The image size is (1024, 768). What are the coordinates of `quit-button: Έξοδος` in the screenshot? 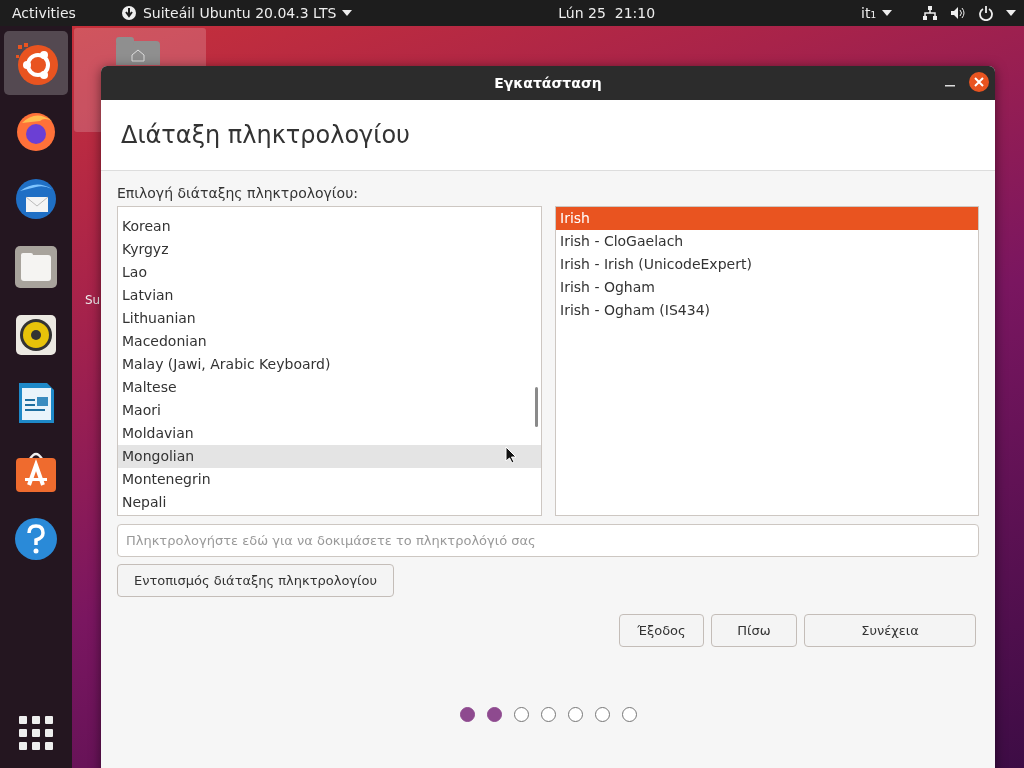 It's located at (661, 630).